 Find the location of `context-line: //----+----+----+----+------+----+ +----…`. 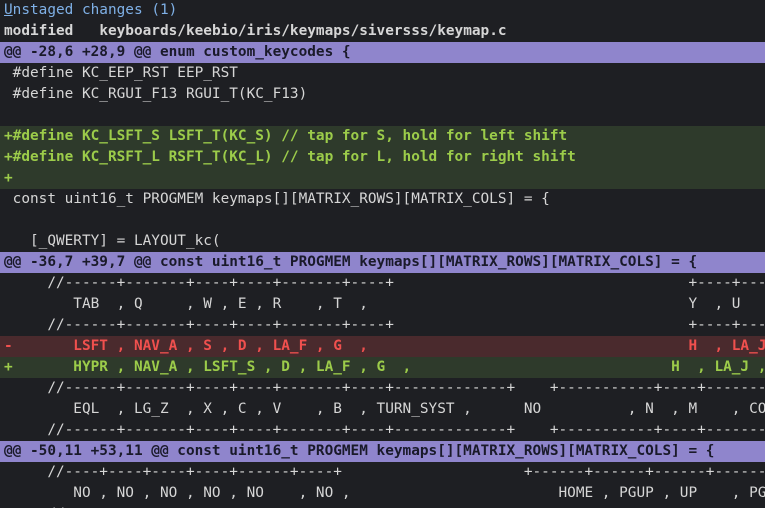

context-line: //----+----+----+----+------+----+ +----… is located at coordinates (384, 472).